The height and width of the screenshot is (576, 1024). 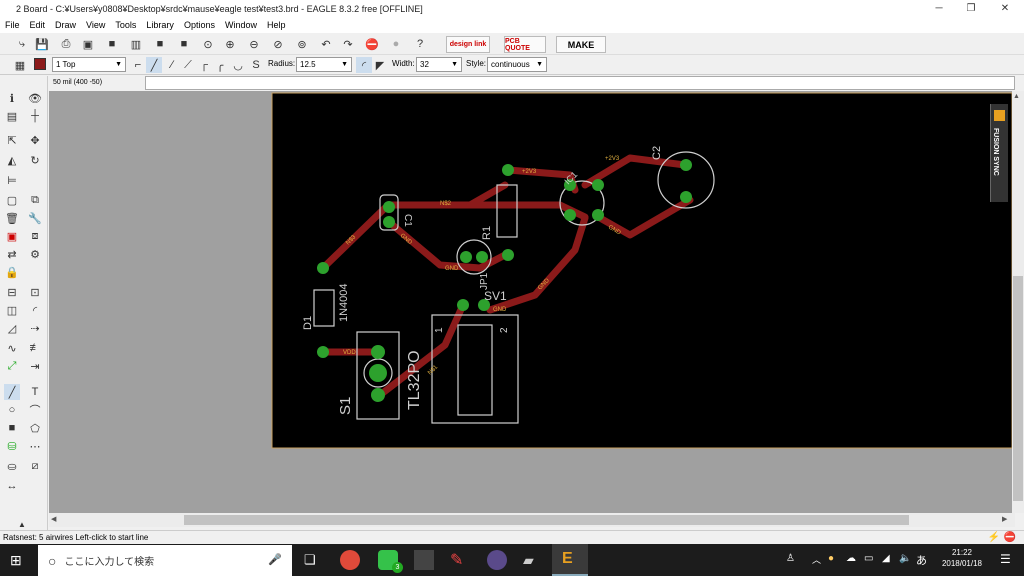 What do you see at coordinates (460, 560) in the screenshot?
I see `app-icon-2: ✎` at bounding box center [460, 560].